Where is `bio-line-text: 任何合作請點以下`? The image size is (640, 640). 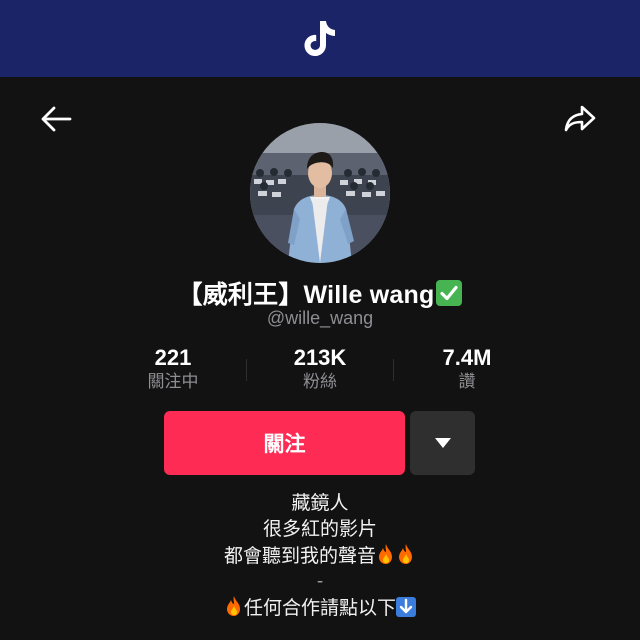 bio-line-text: 任何合作請點以下 is located at coordinates (319, 608).